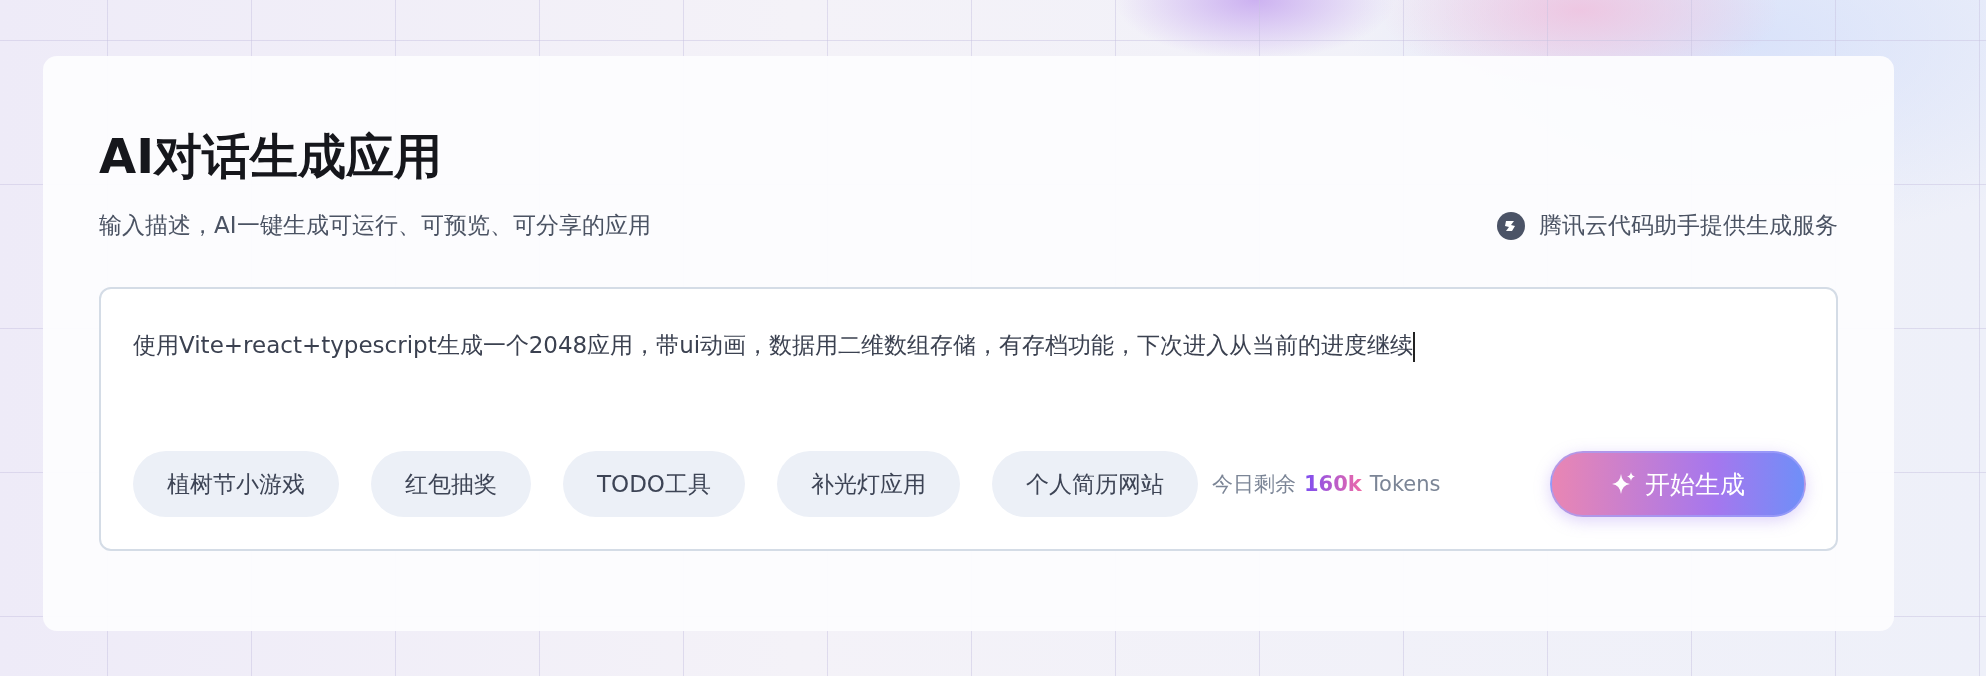 Image resolution: width=1986 pixels, height=676 pixels. Describe the element at coordinates (375, 225) in the screenshot. I see `subtitle: 输入描述，AI一键生成可运行、可预览、可分享的应用` at that location.